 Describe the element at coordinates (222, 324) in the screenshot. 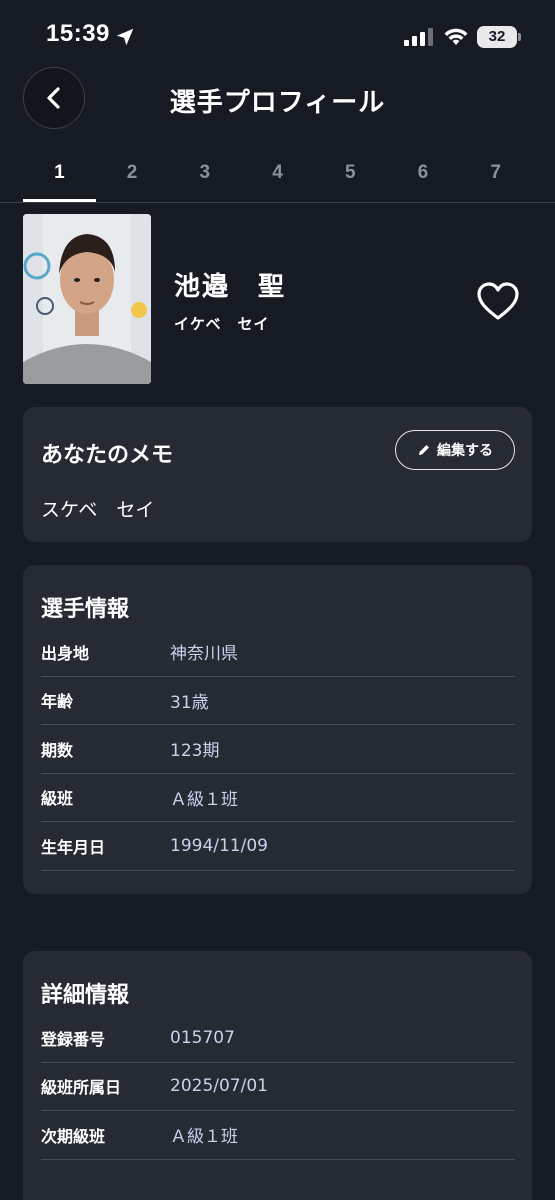

I see `player-name-kana: イケベ セイ` at that location.